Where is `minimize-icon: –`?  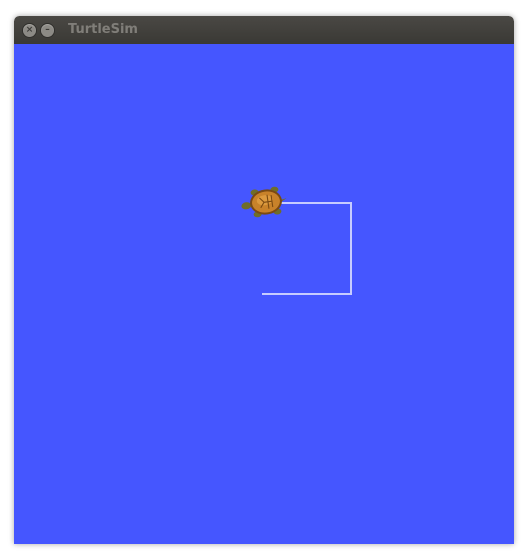
minimize-icon: – is located at coordinates (47, 30).